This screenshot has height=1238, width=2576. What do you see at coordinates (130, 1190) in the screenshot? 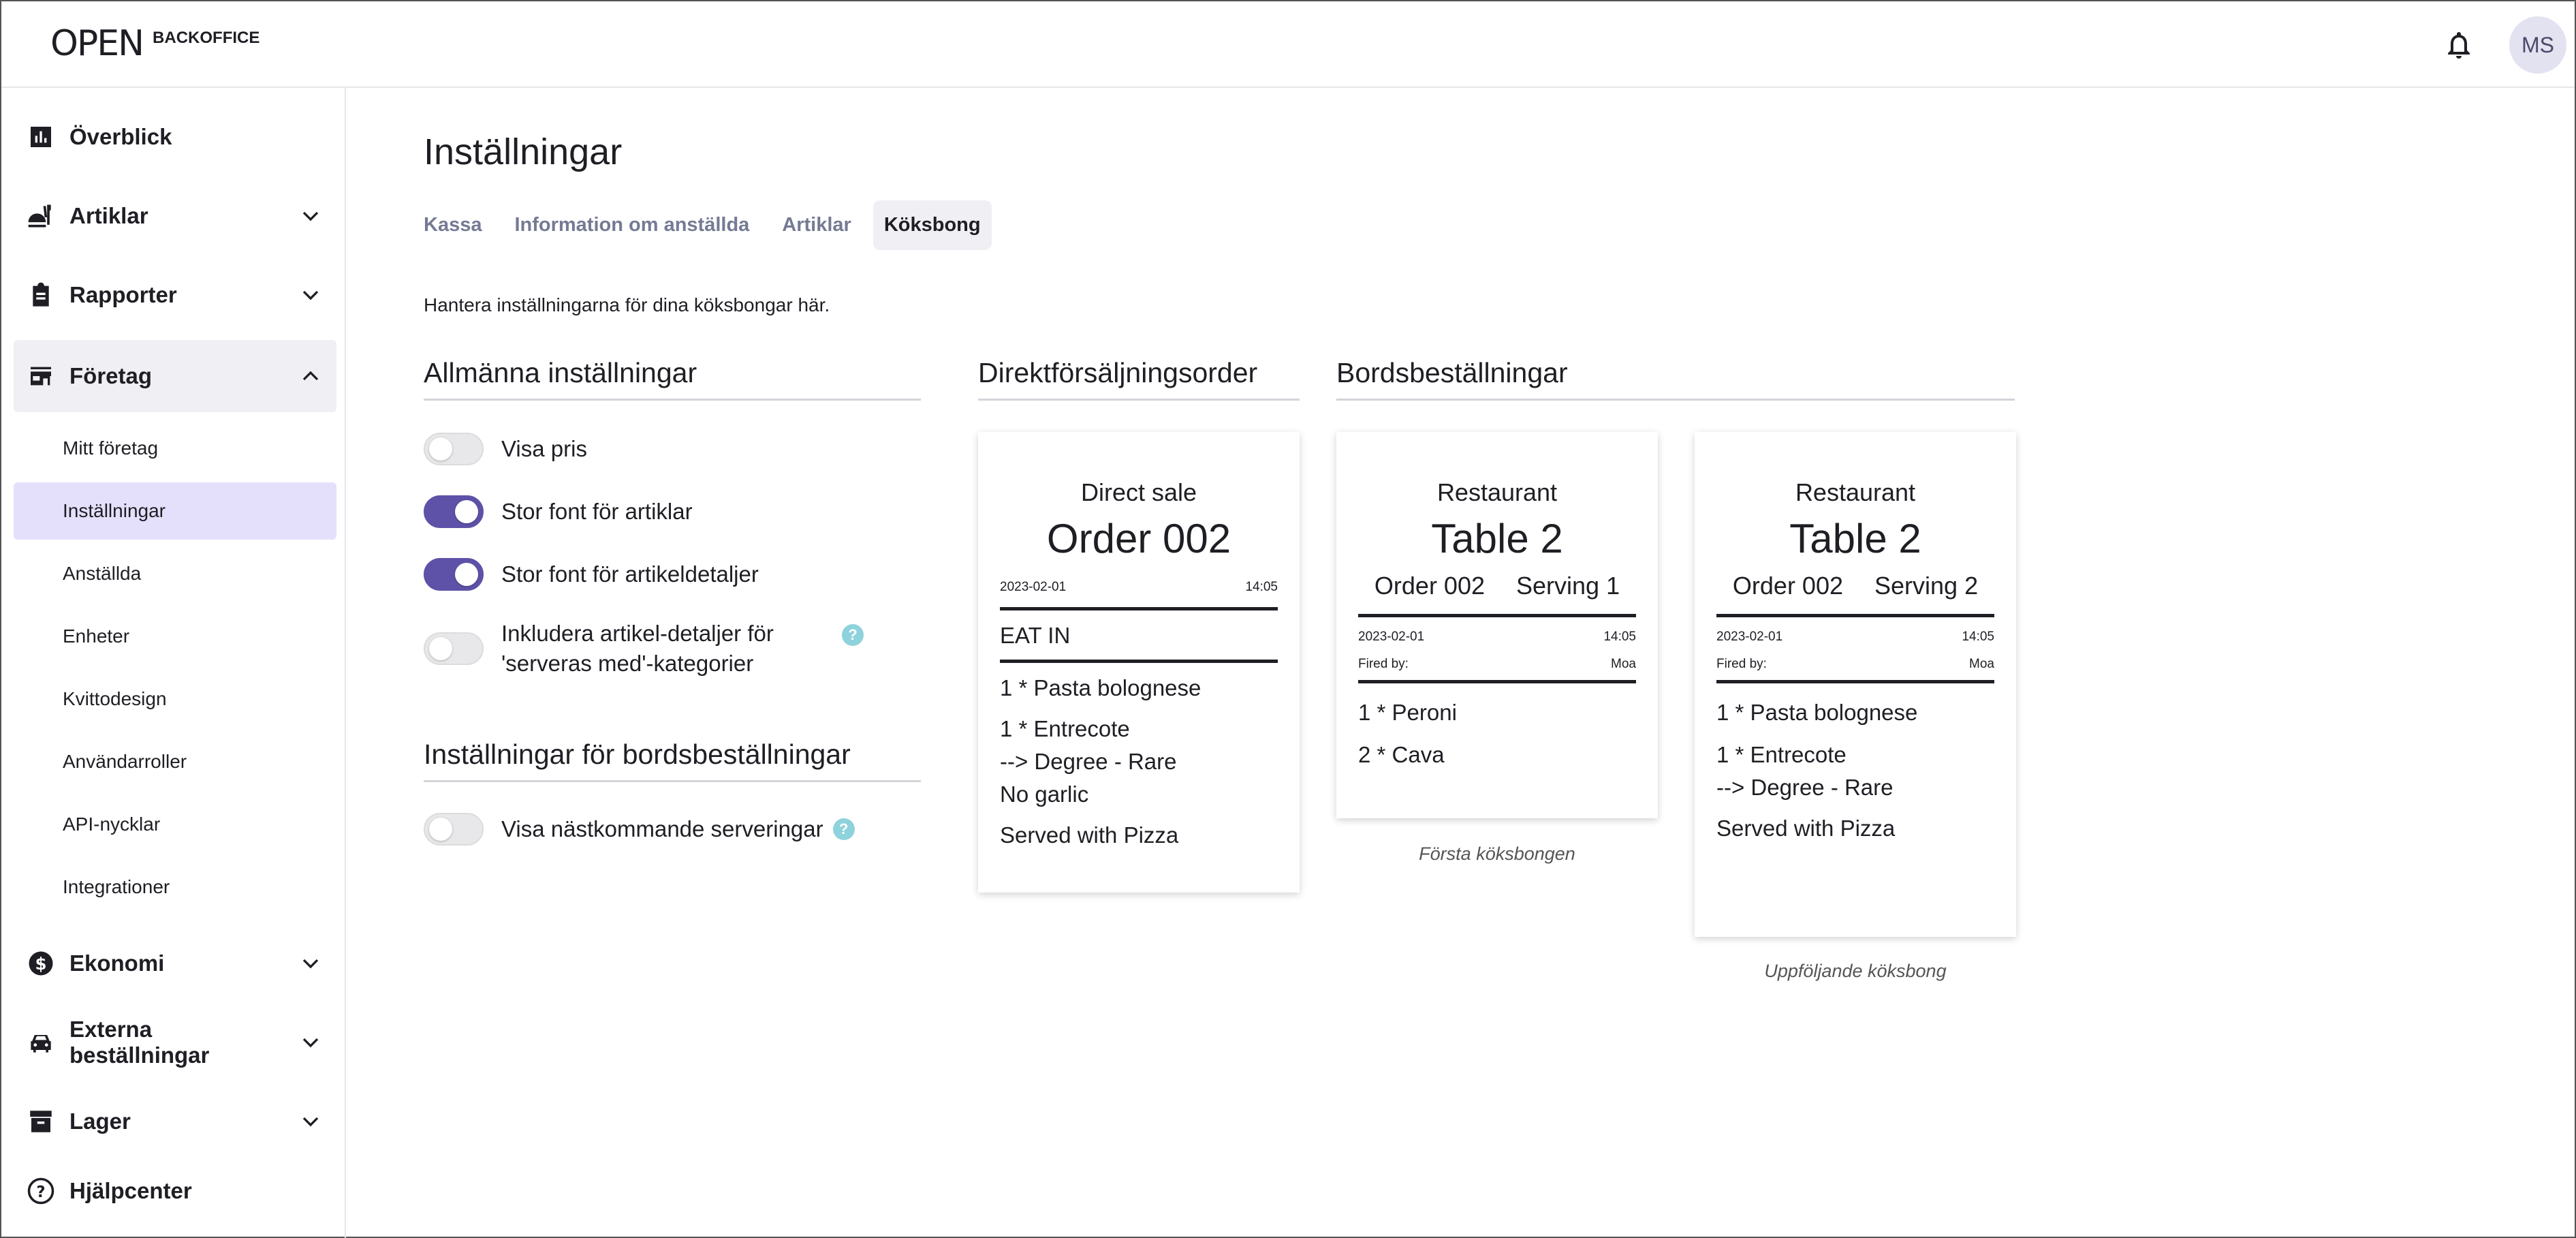
I see `sidebar-item-label: Hjälpcenter` at bounding box center [130, 1190].